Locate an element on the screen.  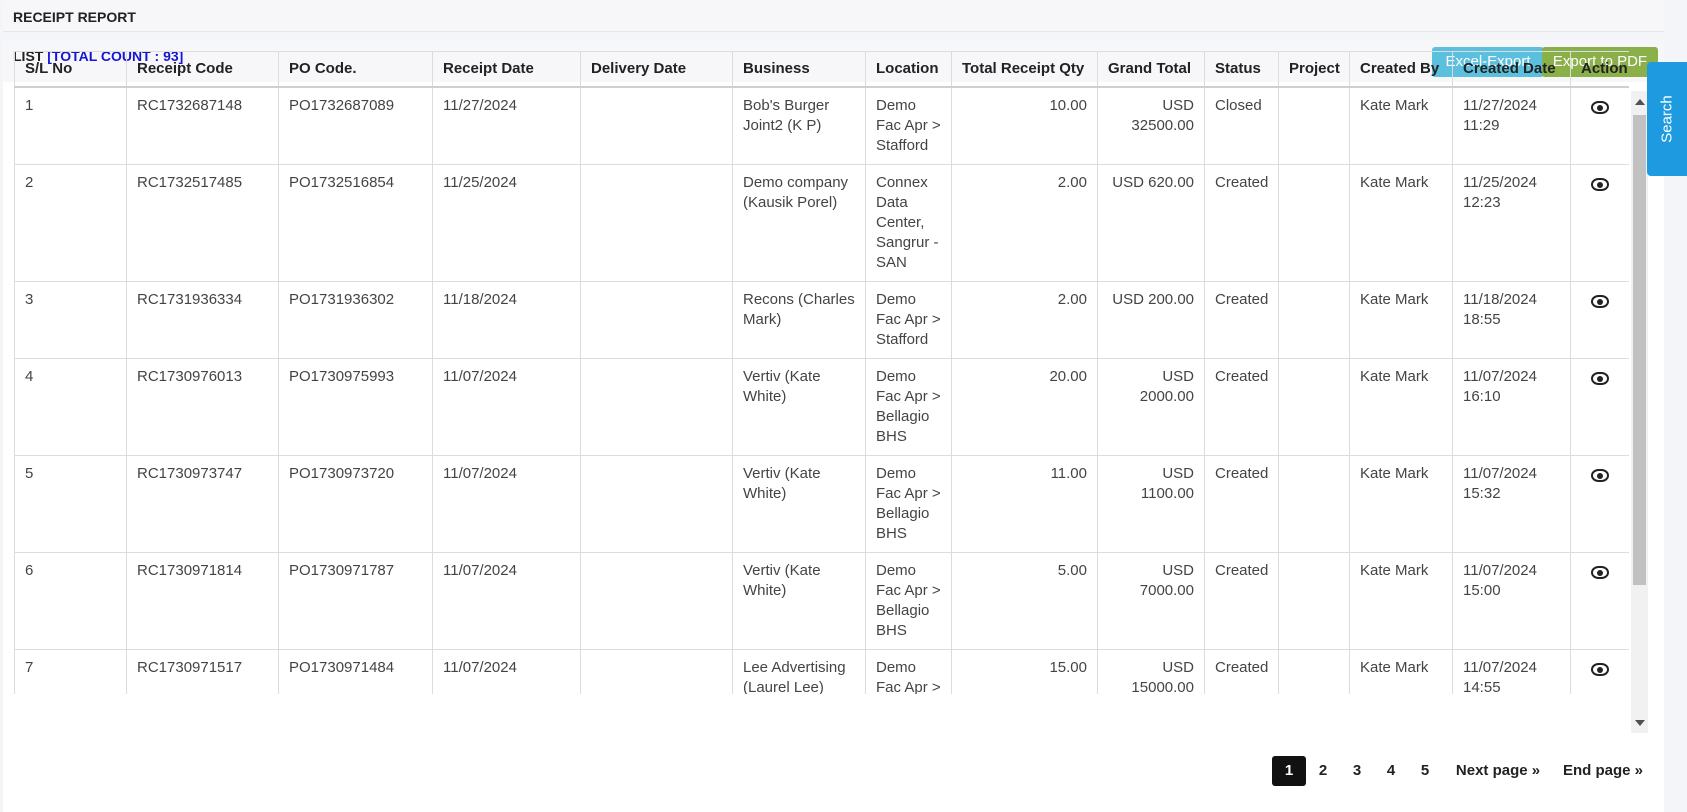
table-scrollbar is located at coordinates (1639, 412).